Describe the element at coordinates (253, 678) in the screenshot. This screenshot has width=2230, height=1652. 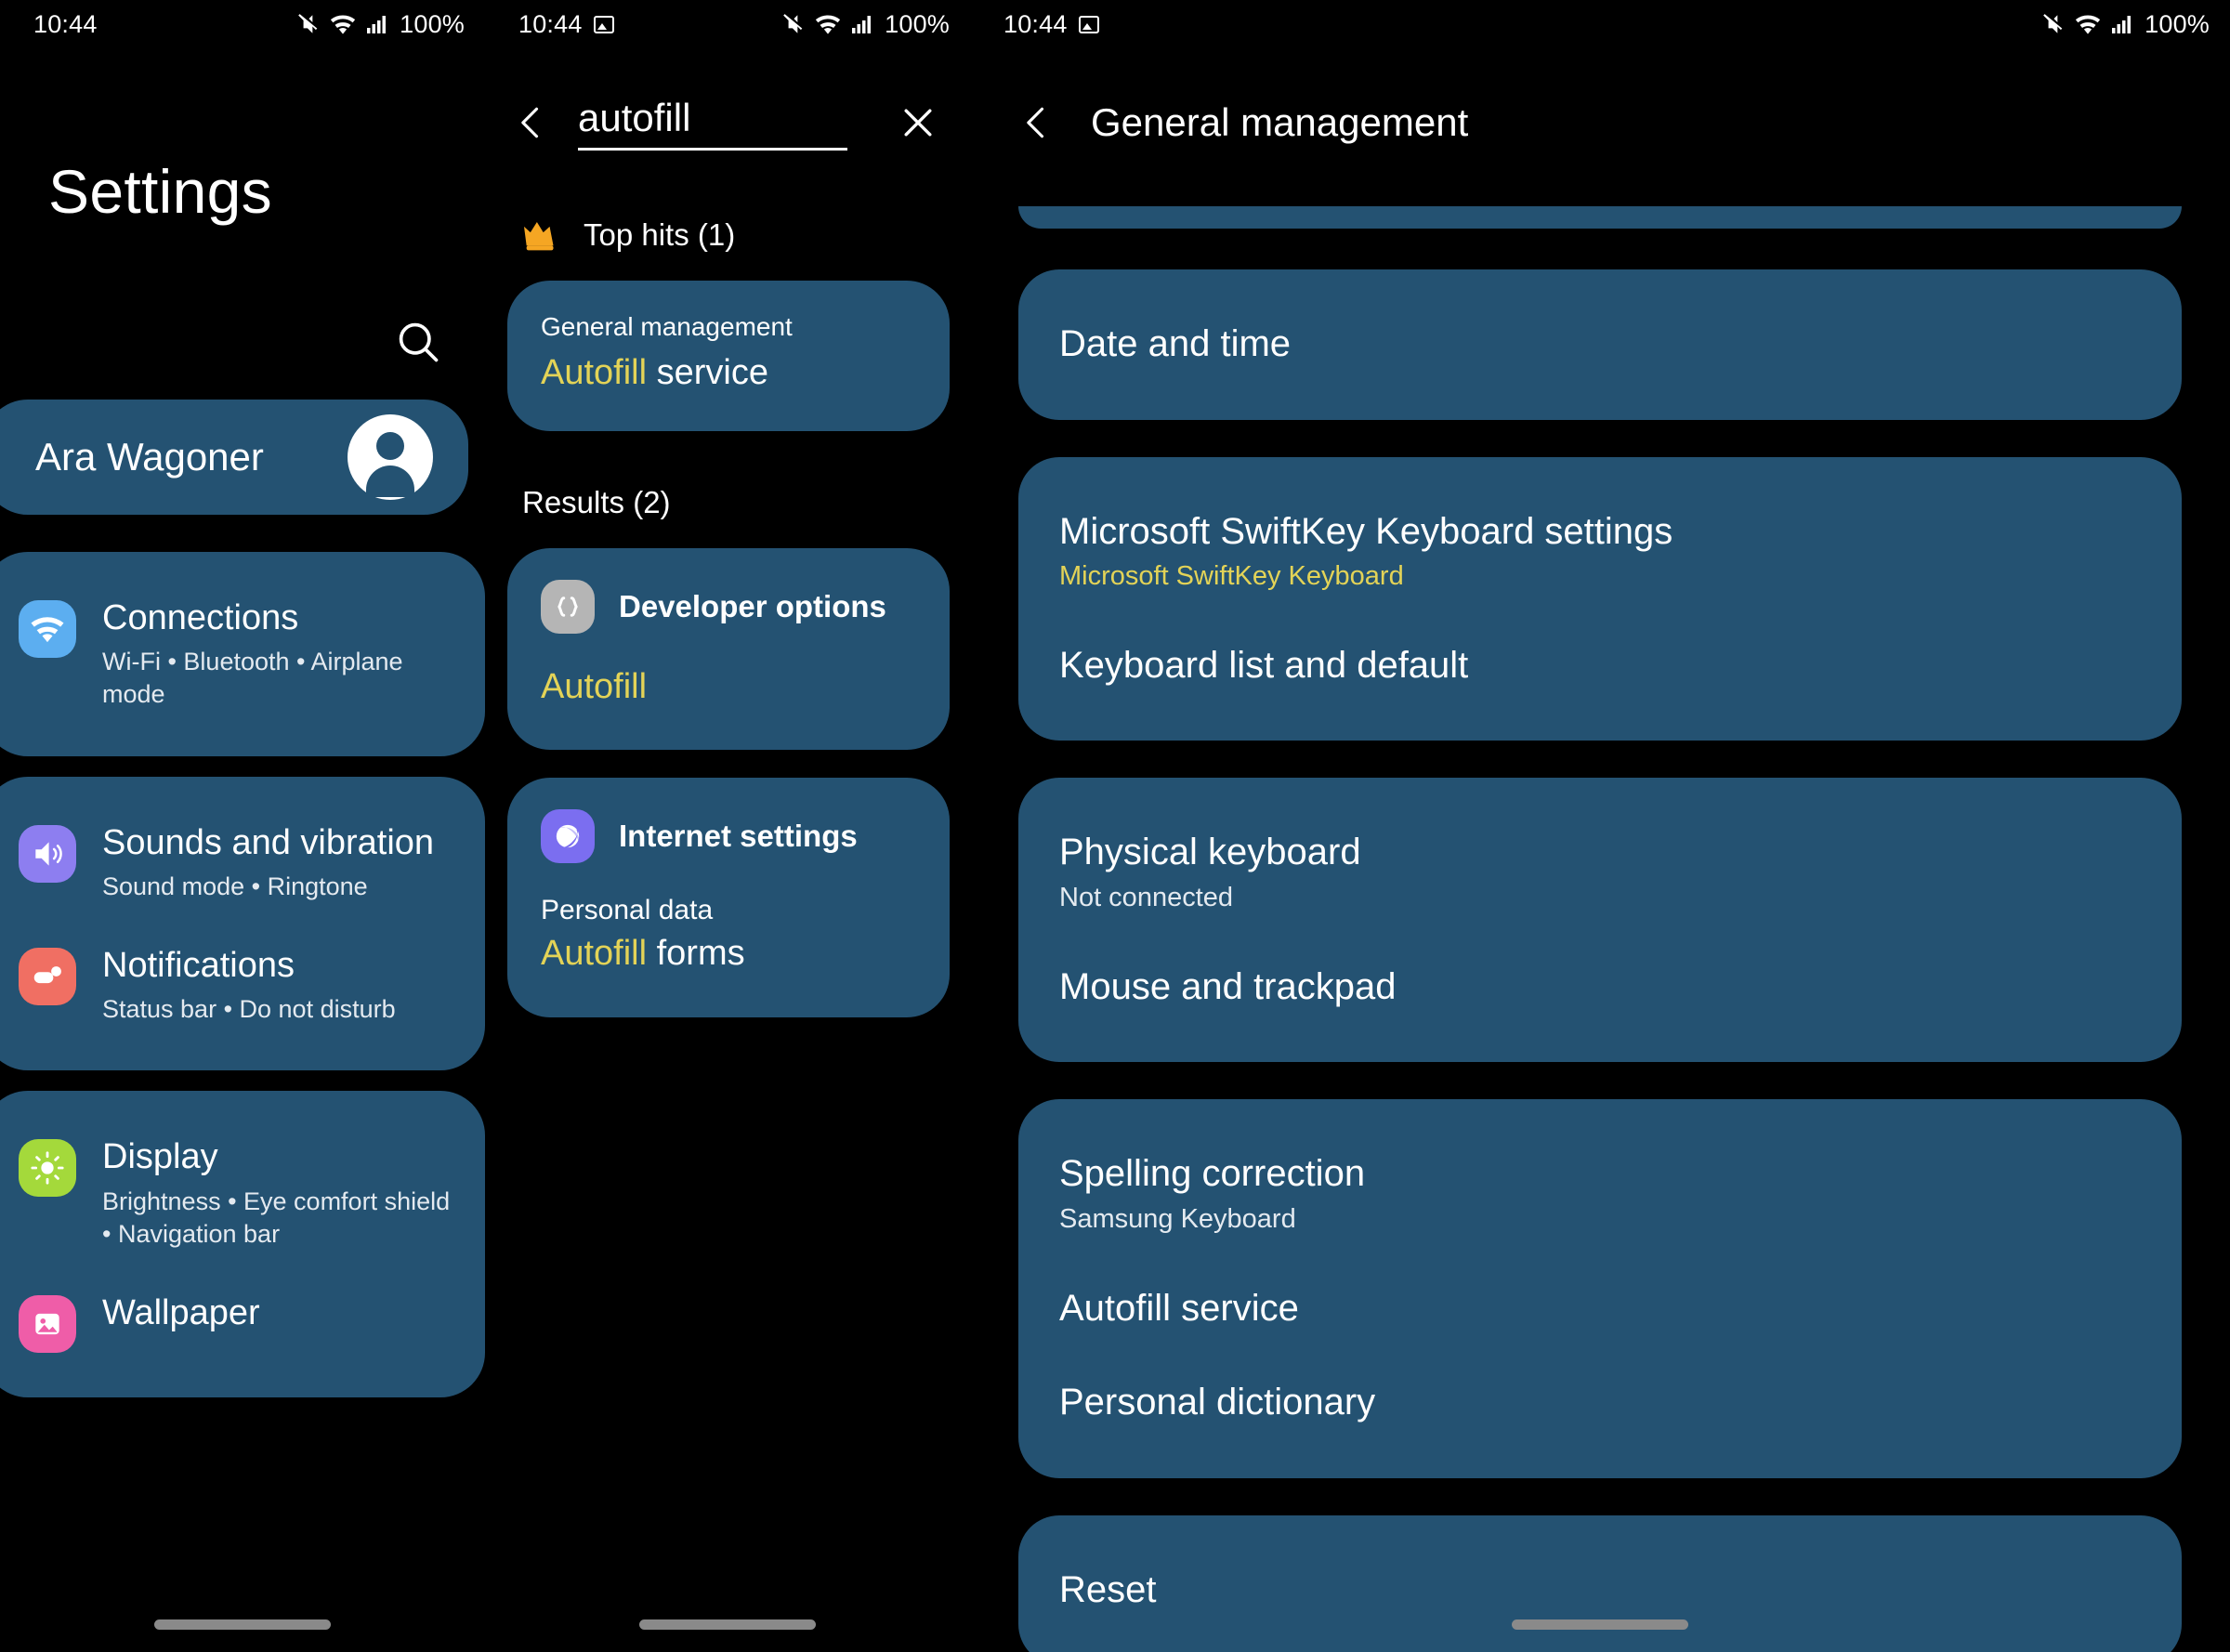
I see `sidebar-item-subtitle: Wi-Fi • Bluetooth • Airplane mode` at that location.